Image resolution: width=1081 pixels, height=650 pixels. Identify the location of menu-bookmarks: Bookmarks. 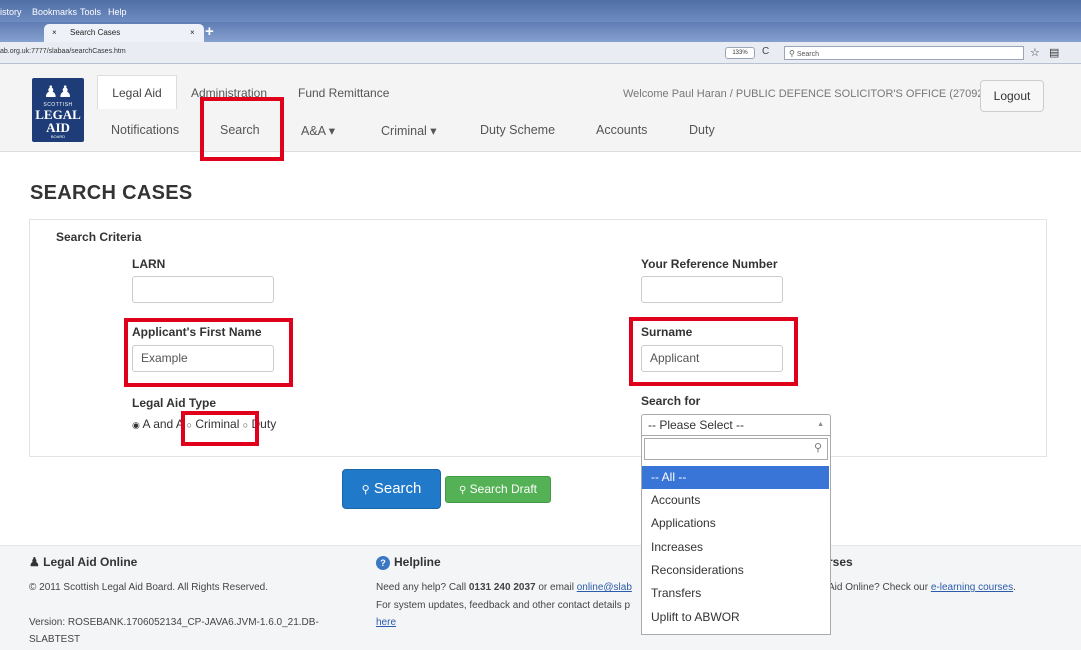
(54, 12).